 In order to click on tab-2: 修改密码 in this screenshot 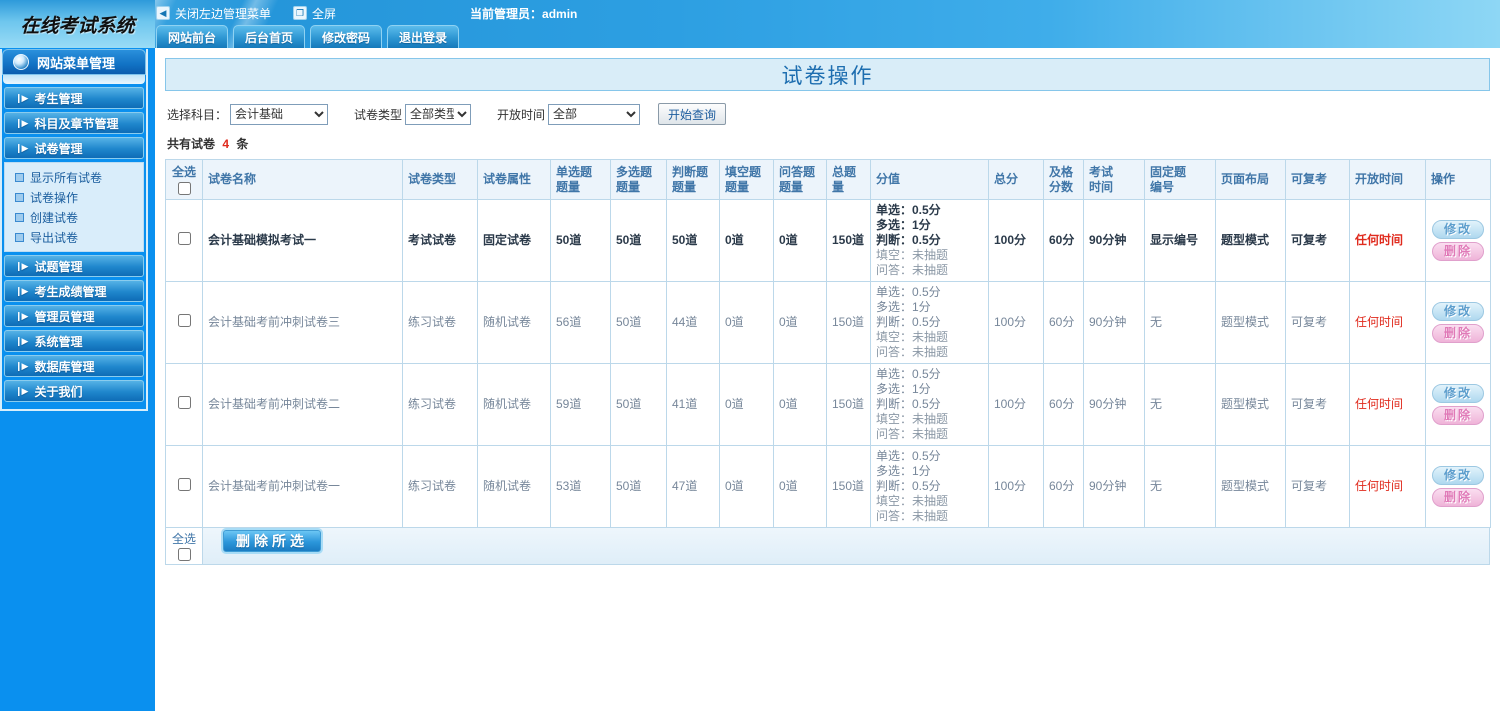, I will do `click(346, 36)`.